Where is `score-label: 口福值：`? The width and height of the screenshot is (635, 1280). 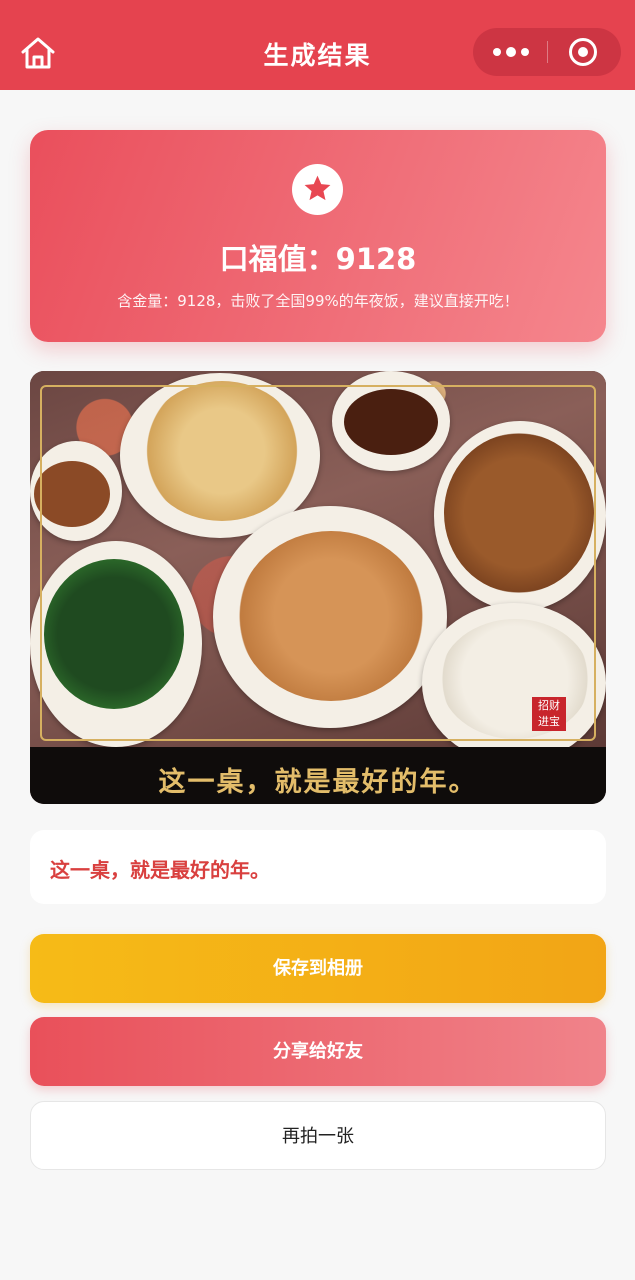
score-label: 口福值： is located at coordinates (277, 259).